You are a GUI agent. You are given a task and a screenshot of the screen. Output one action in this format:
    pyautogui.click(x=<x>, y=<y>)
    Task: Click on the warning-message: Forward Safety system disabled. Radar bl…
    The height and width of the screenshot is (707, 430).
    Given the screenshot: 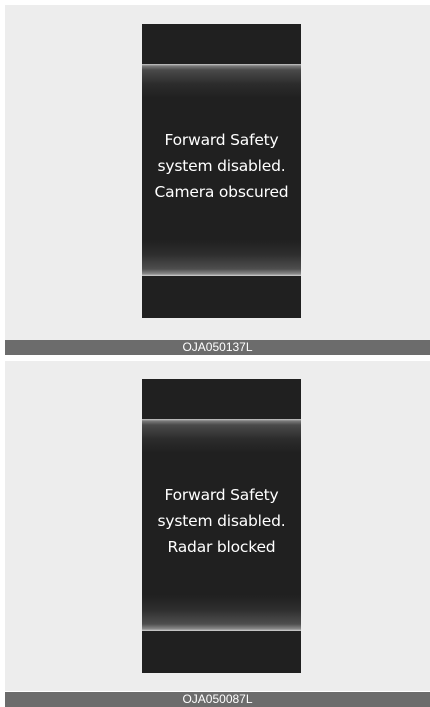 What is the action you would take?
    pyautogui.click(x=221, y=521)
    